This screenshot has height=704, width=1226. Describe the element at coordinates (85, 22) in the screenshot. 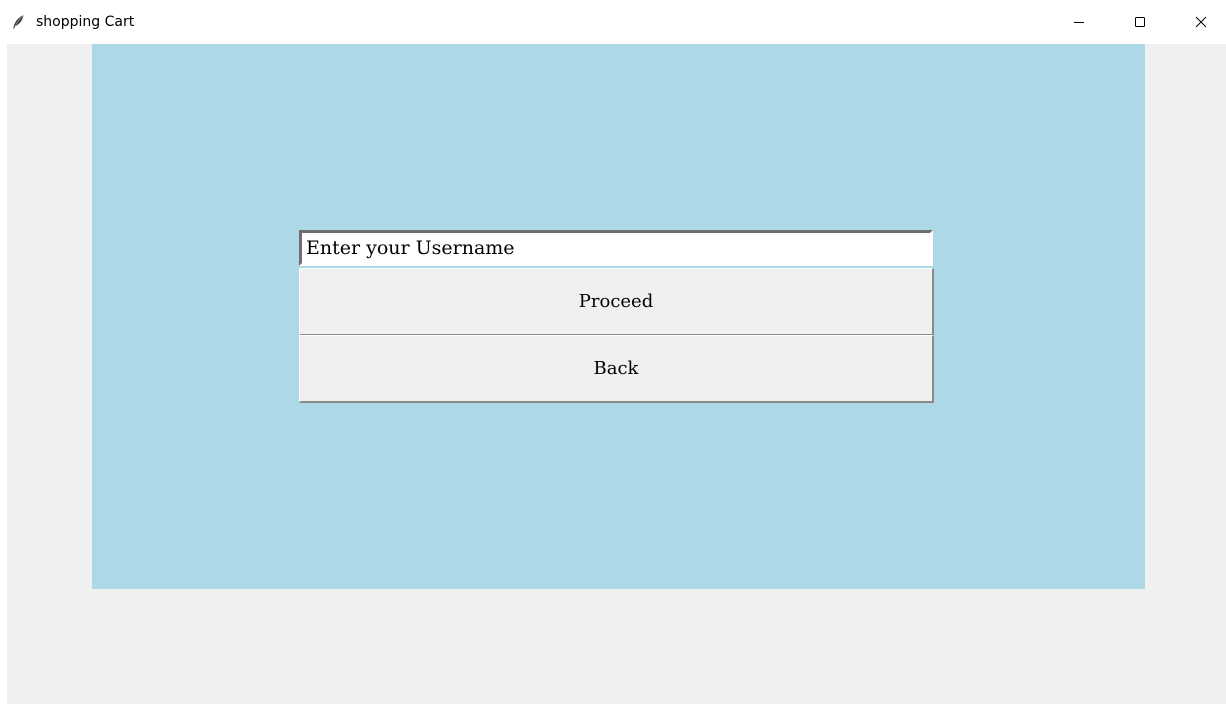

I see `window-title: shopping Cart` at that location.